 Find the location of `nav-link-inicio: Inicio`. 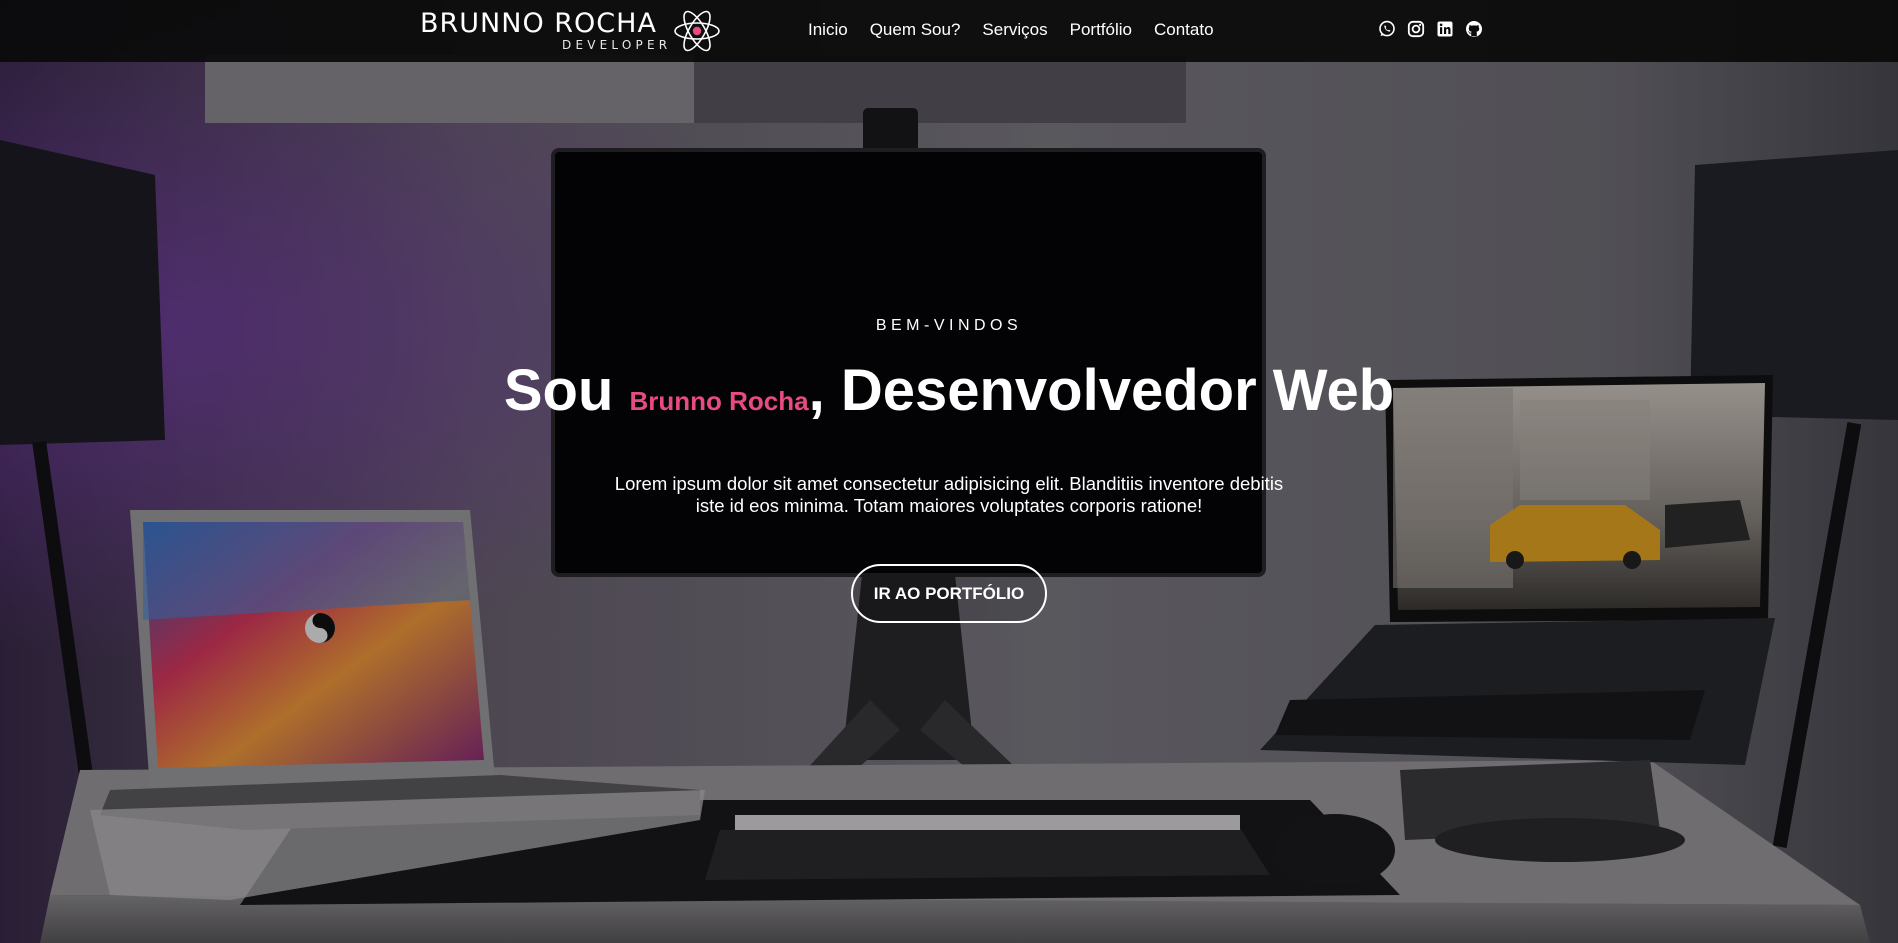

nav-link-inicio: Inicio is located at coordinates (828, 29).